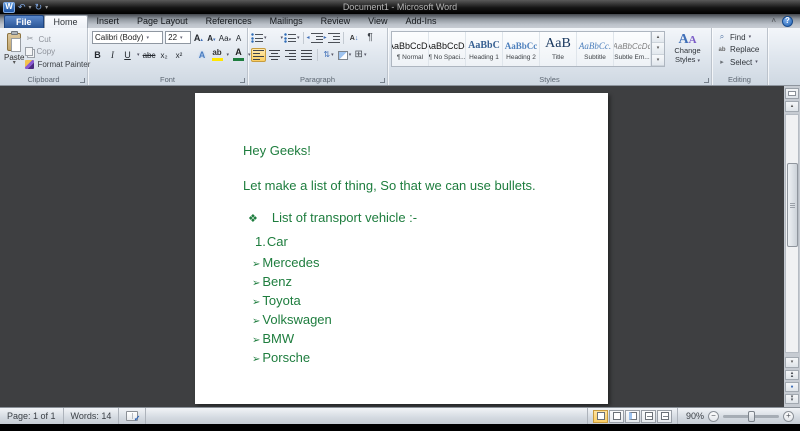 Image resolution: width=800 pixels, height=431 pixels. Describe the element at coordinates (648, 416) in the screenshot. I see `view-outline-button` at that location.